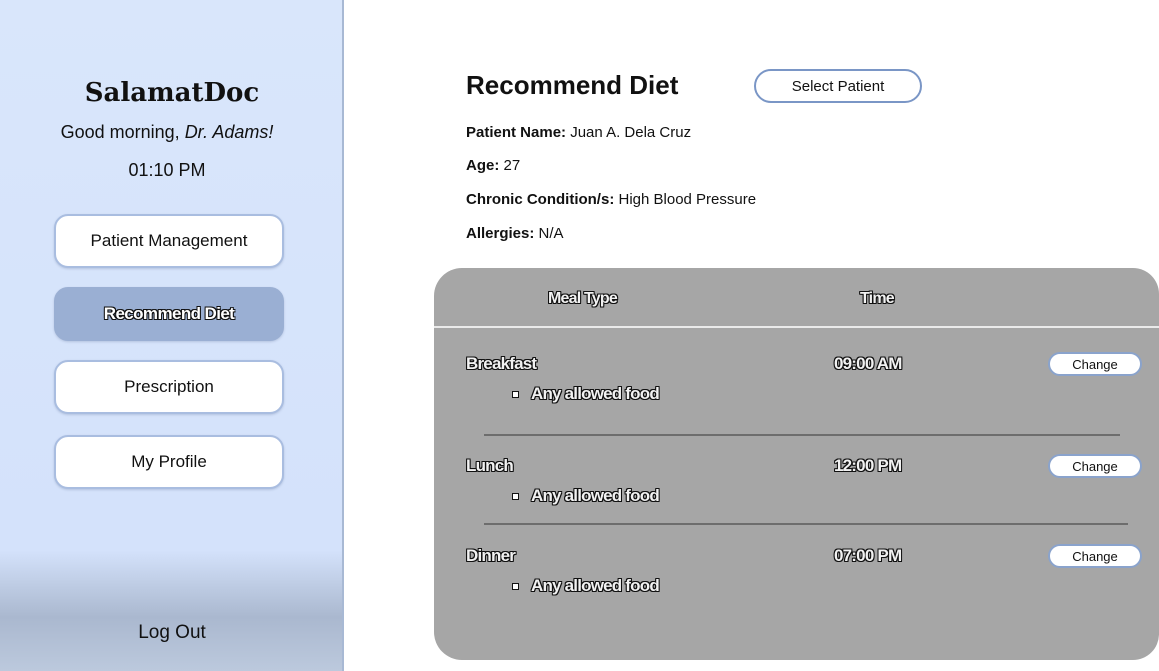  I want to click on meal-time: 09:00 AM, so click(868, 363).